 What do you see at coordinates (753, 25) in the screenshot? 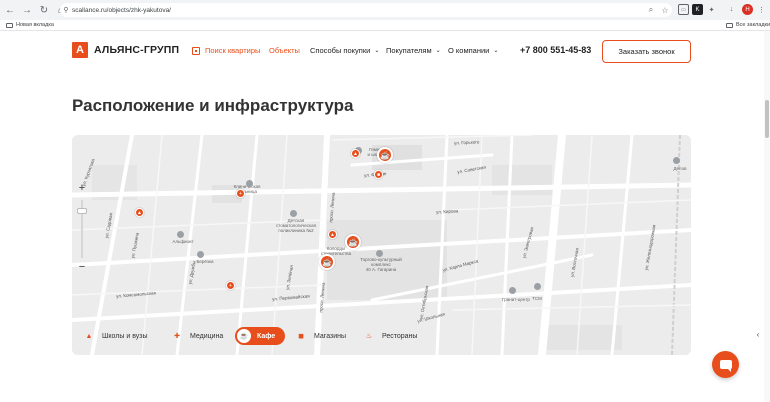
I see `bookmark-label: Все закладки` at bounding box center [753, 25].